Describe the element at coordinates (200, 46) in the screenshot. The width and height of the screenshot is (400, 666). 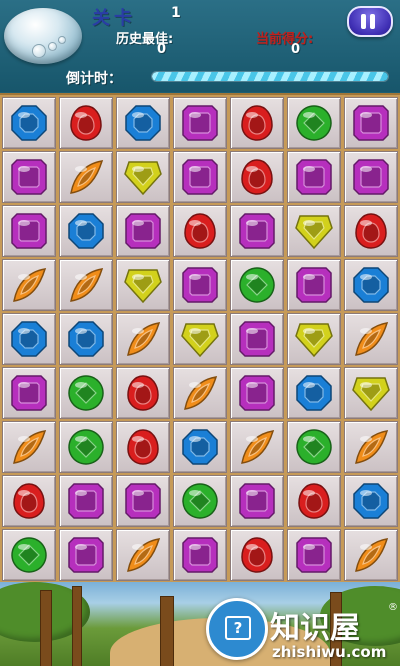
I see `game-hud: 关卡 1 历史最佳: 0 当前得分: 0 倒计时：` at that location.